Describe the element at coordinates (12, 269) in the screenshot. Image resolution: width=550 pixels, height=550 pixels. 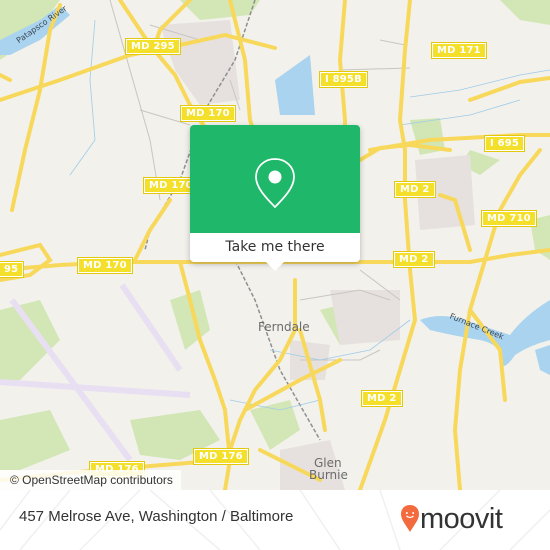
I see `road-shield: 95` at that location.